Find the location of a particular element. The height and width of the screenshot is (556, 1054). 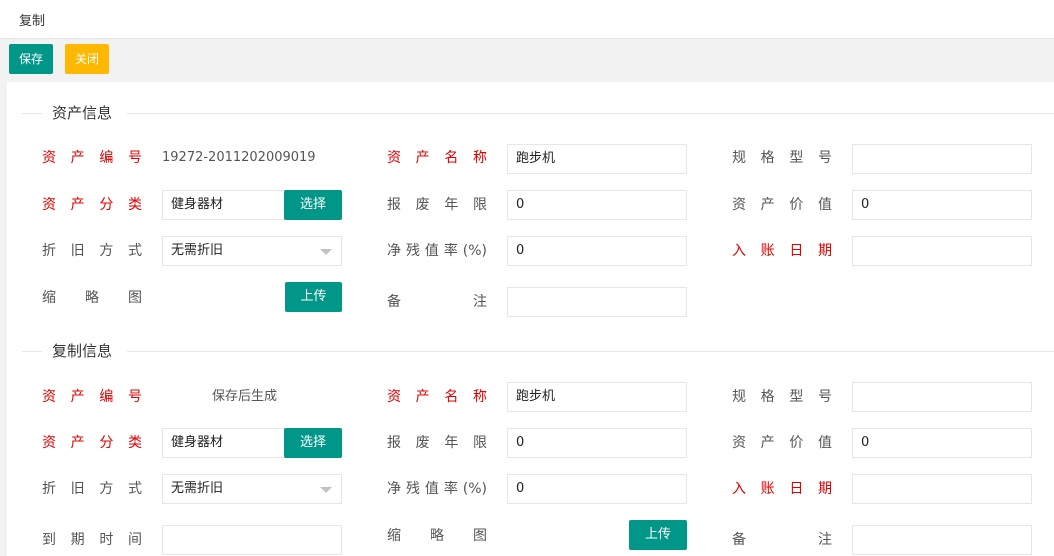

asset-no-value: 19272-2011202009019 is located at coordinates (239, 157).